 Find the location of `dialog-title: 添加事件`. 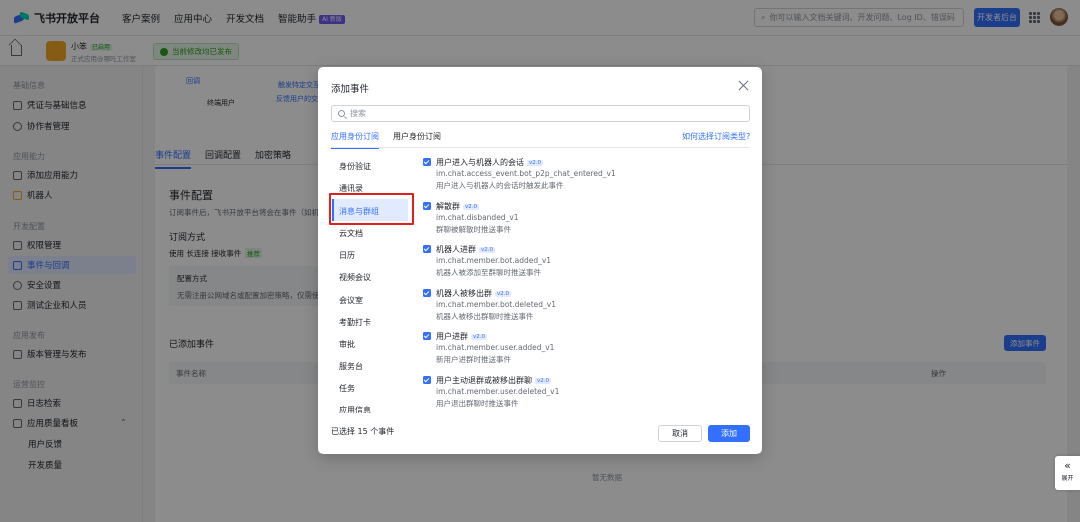

dialog-title: 添加事件 is located at coordinates (350, 89).